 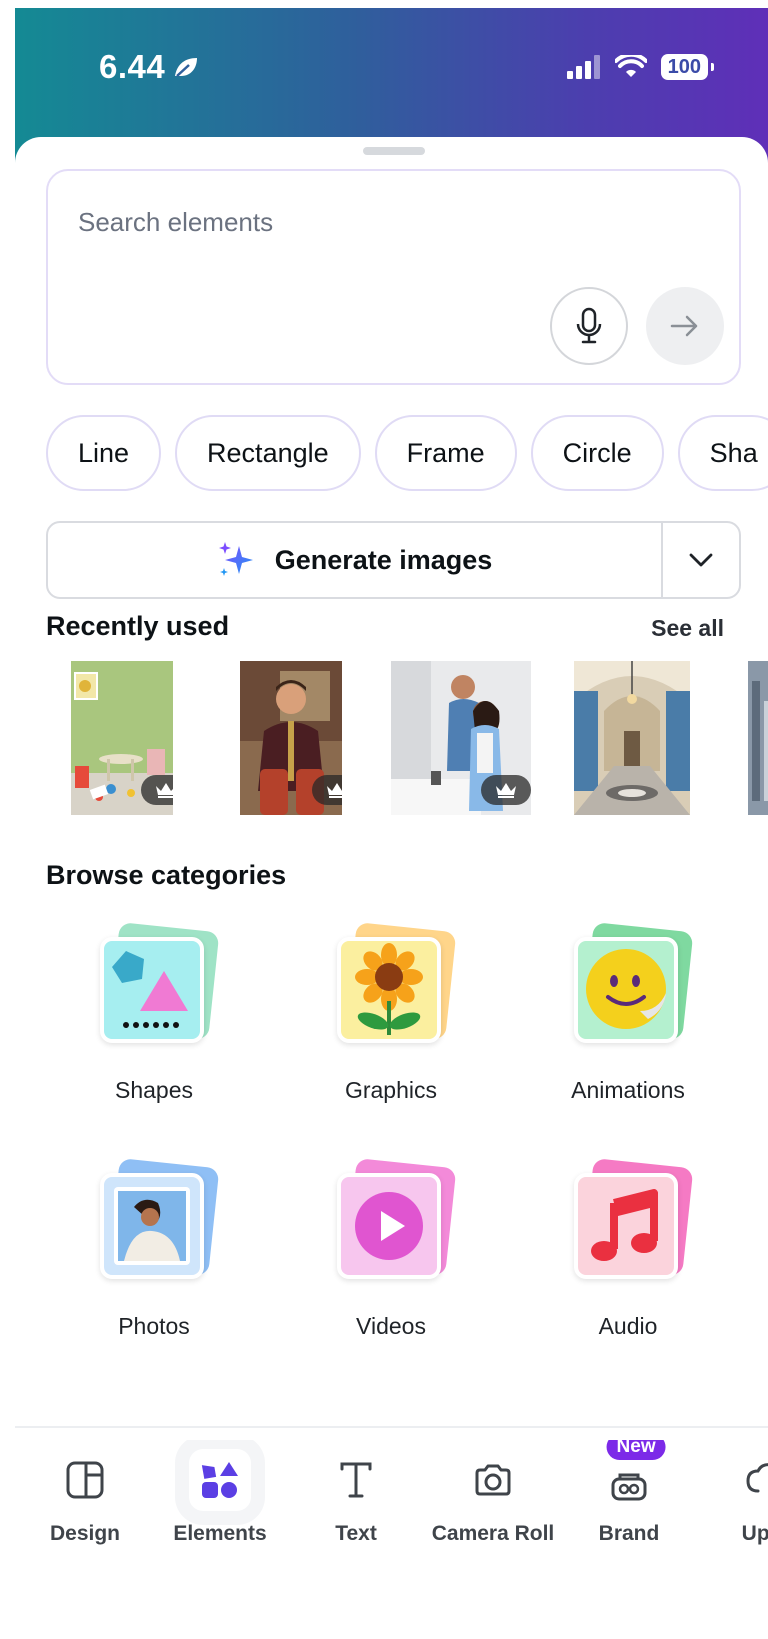 I want to click on recent-item-partial, so click(x=758, y=738).